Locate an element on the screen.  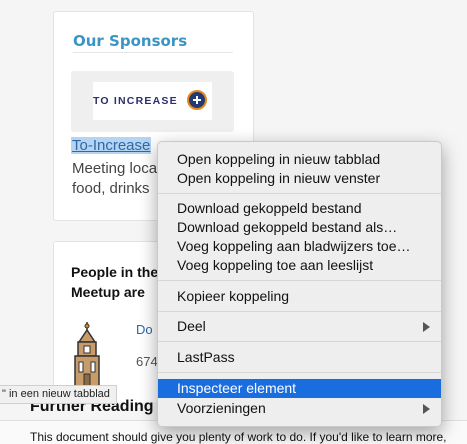
divider is located at coordinates (153, 52).